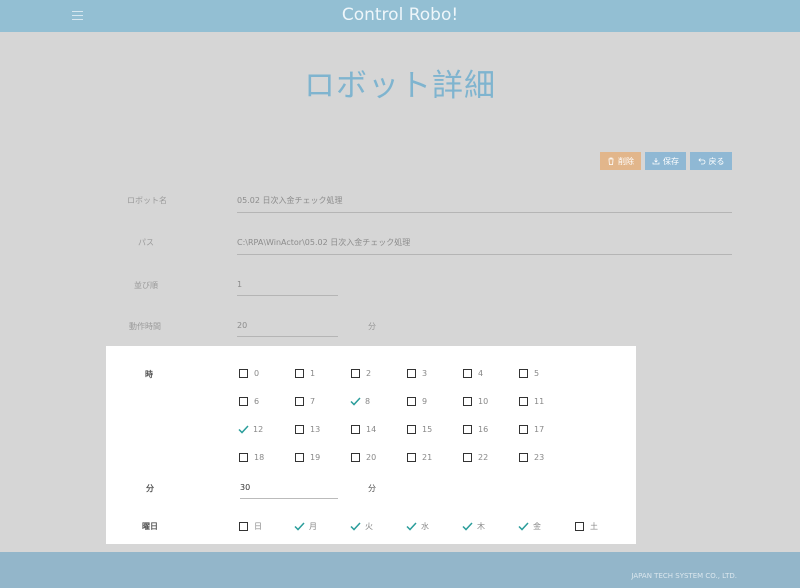 The height and width of the screenshot is (588, 800). I want to click on checkbox-label: 6, so click(257, 401).